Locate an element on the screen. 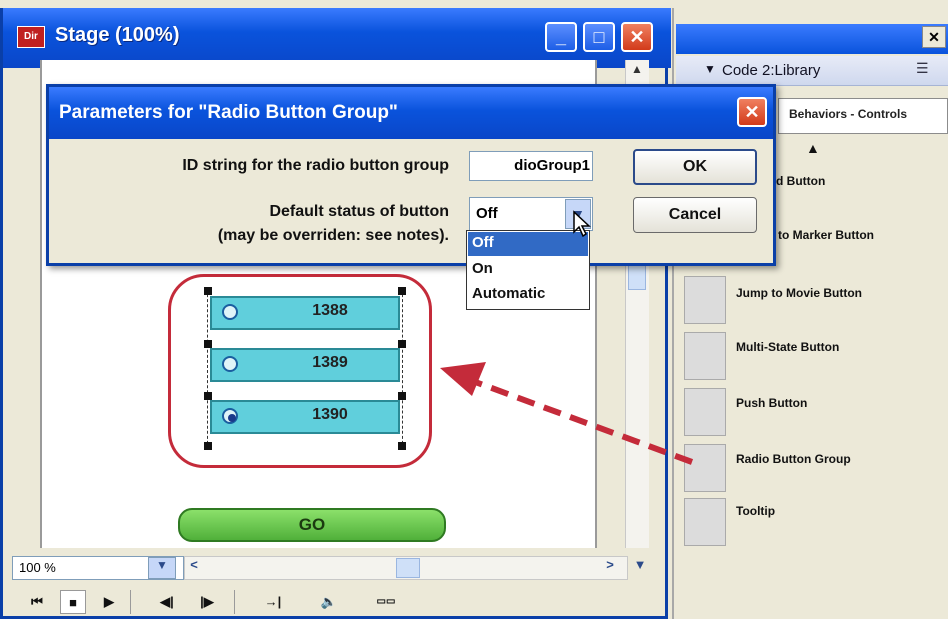  rewind-icon: ⏮ is located at coordinates (37, 602).